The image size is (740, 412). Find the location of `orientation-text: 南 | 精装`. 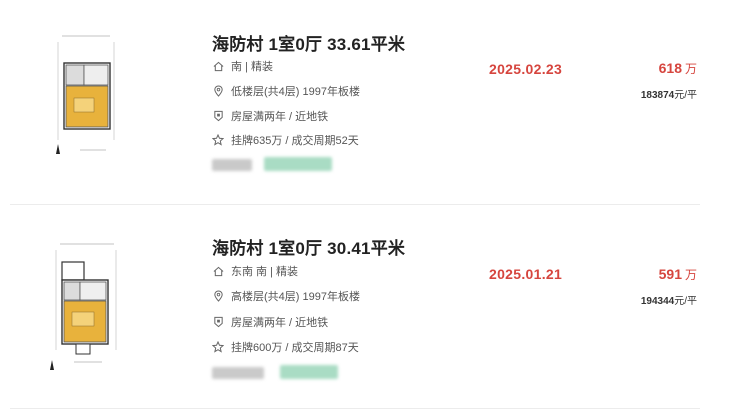

orientation-text: 南 | 精装 is located at coordinates (252, 67).